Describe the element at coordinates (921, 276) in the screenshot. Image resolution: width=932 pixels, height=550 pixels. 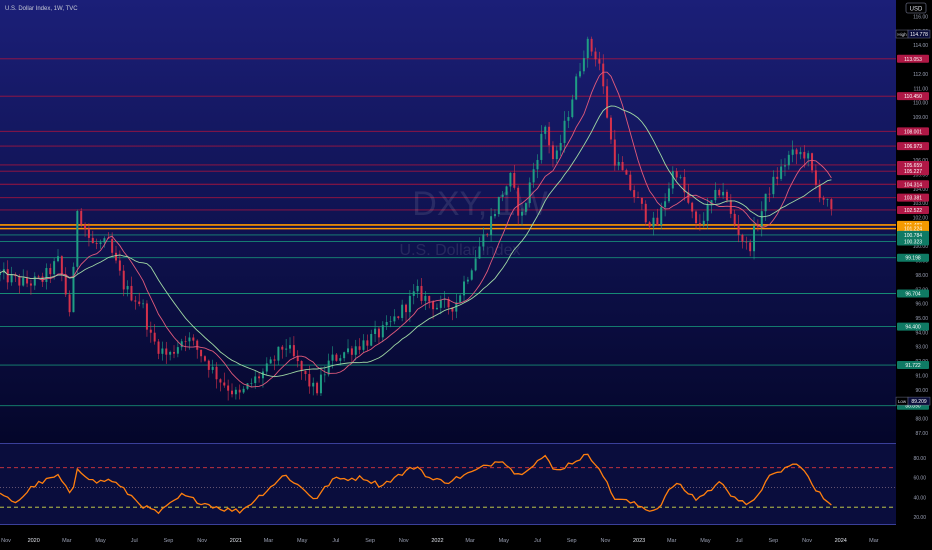
I see `price-tick-label-11: 98.00` at that location.